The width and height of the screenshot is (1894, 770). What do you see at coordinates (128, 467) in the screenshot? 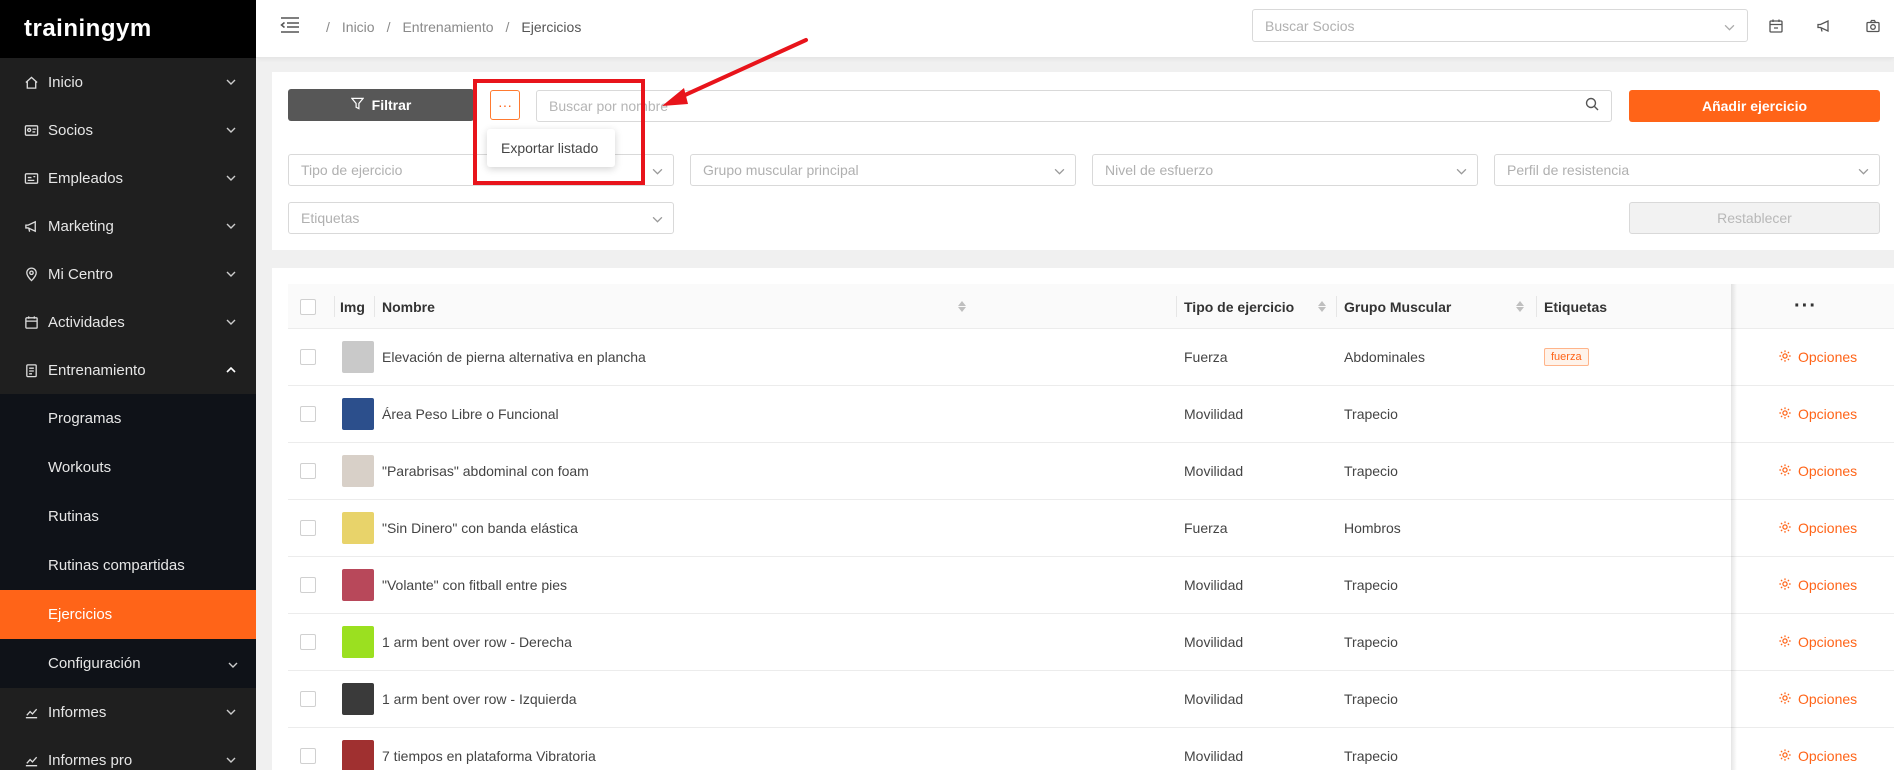
I see `sidebar-subitem-workouts: Workouts` at bounding box center [128, 467].